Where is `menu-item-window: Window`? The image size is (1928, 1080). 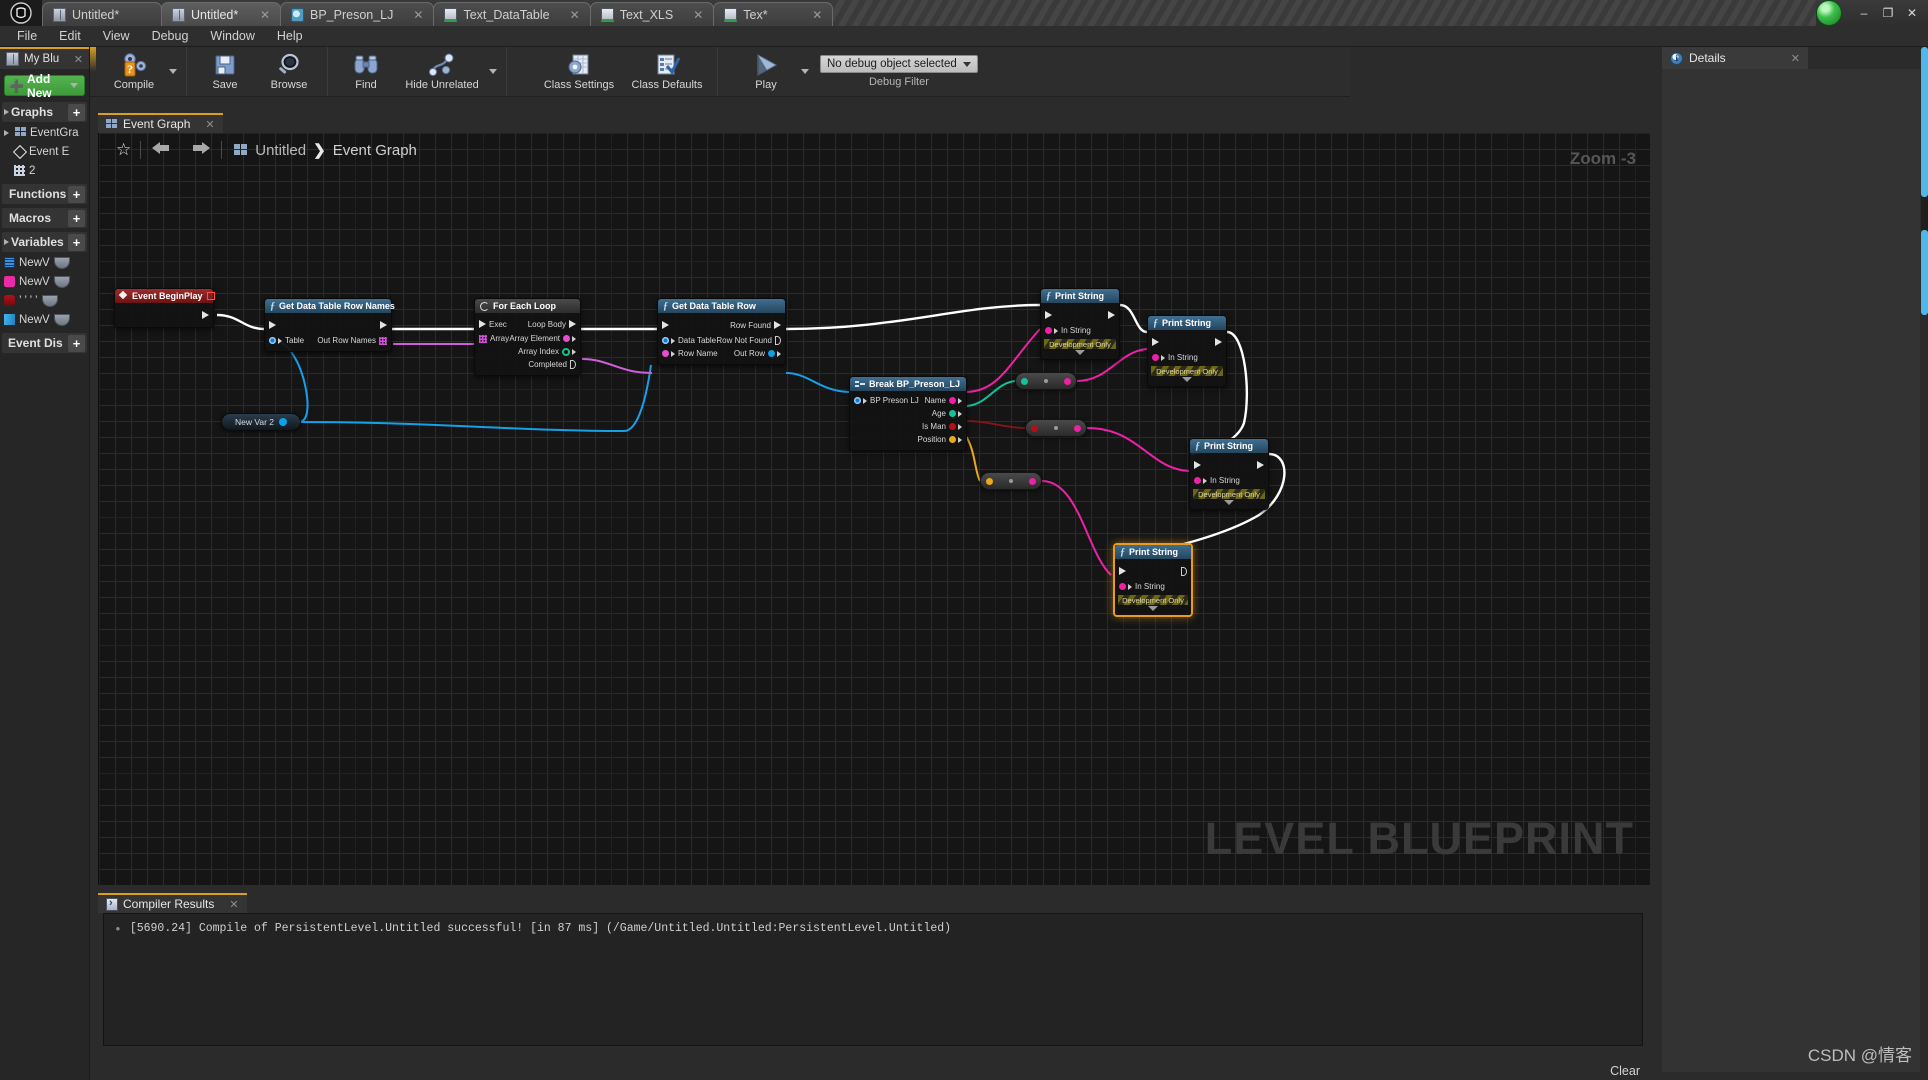
menu-item-window: Window is located at coordinates (232, 36).